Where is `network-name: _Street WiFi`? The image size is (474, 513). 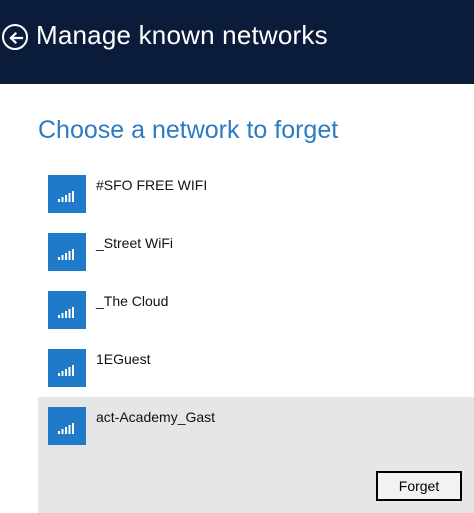
network-name: _Street WiFi is located at coordinates (135, 243).